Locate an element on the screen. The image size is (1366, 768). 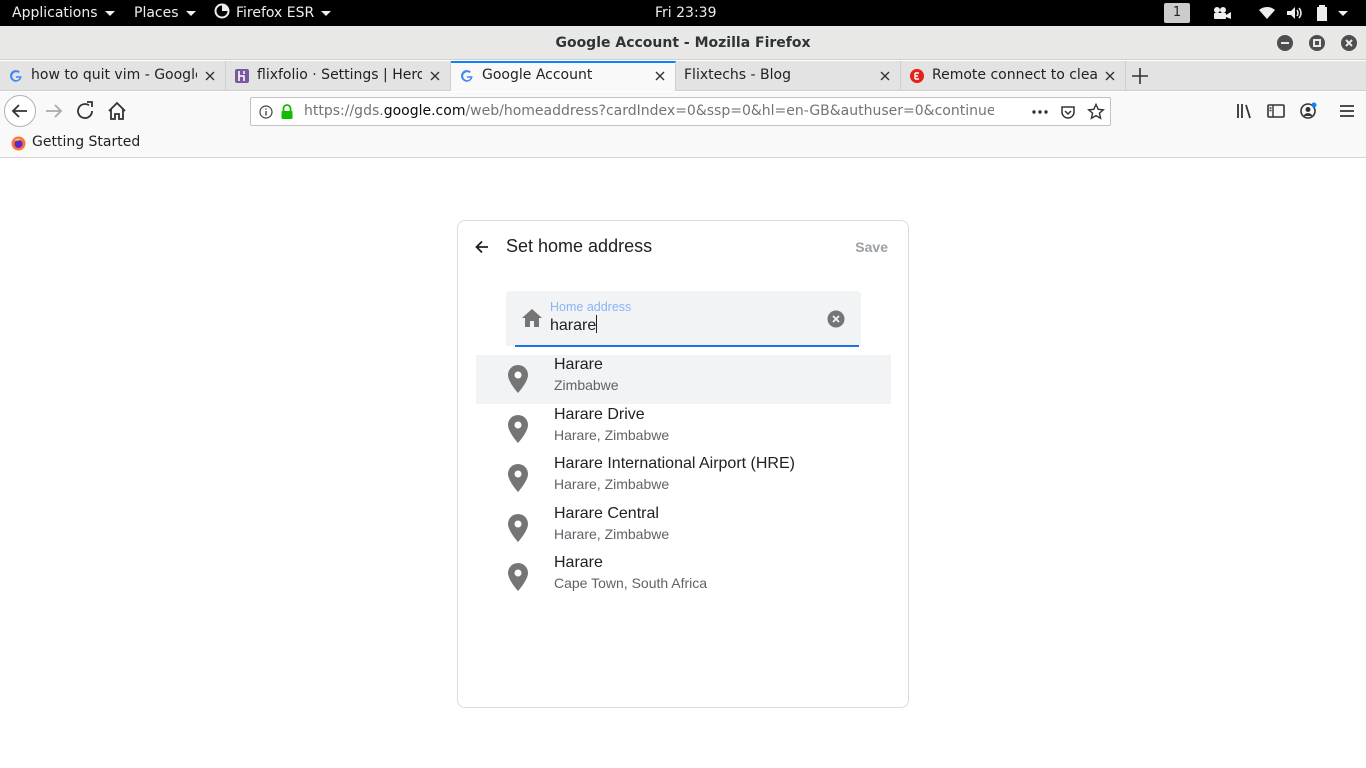
tab-label: Remote connect to clearDB is located at coordinates (1014, 75).